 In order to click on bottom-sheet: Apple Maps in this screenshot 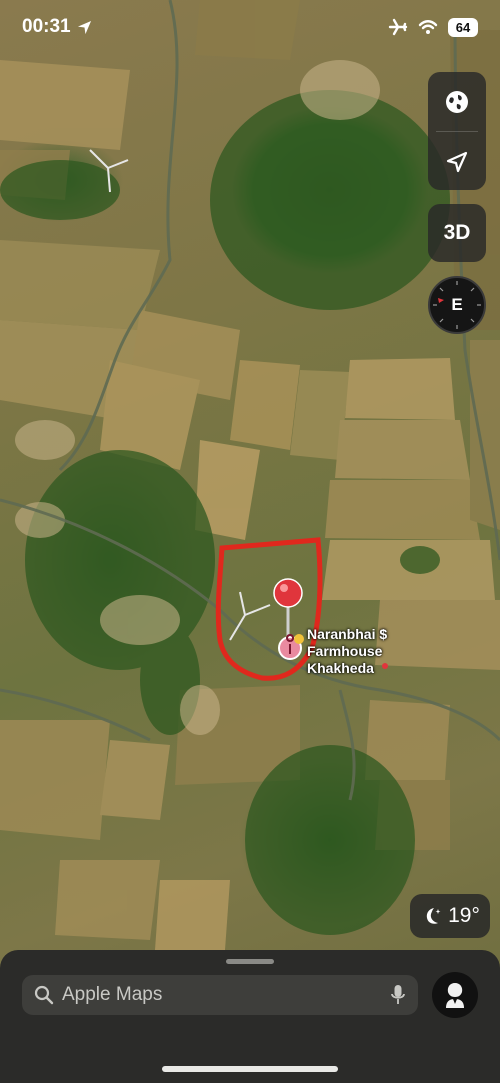, I will do `click(250, 1016)`.